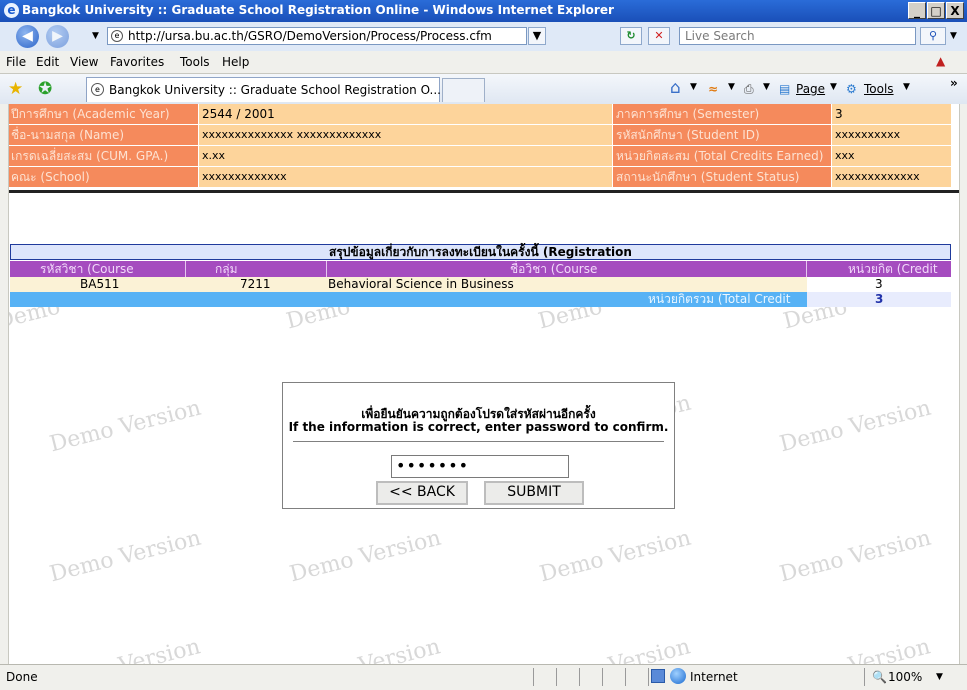 The image size is (967, 690). I want to click on row-course-name: Behavioral Science in Business, so click(421, 284).